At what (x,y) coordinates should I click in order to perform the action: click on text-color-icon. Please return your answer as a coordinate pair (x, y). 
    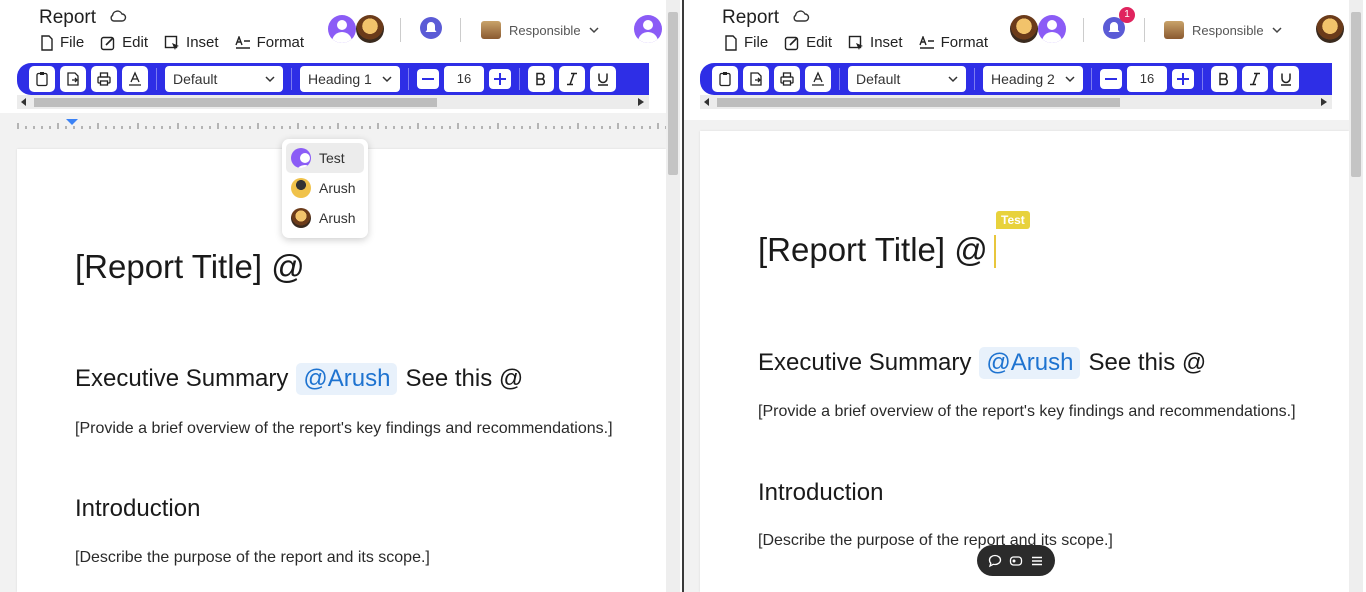
    Looking at the image, I should click on (135, 78).